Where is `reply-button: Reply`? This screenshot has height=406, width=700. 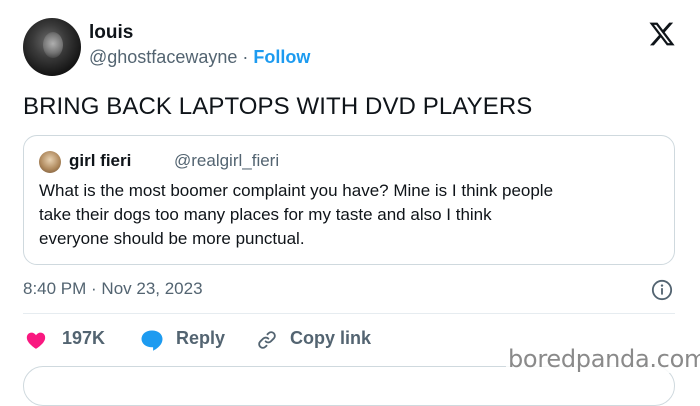 reply-button: Reply is located at coordinates (200, 338).